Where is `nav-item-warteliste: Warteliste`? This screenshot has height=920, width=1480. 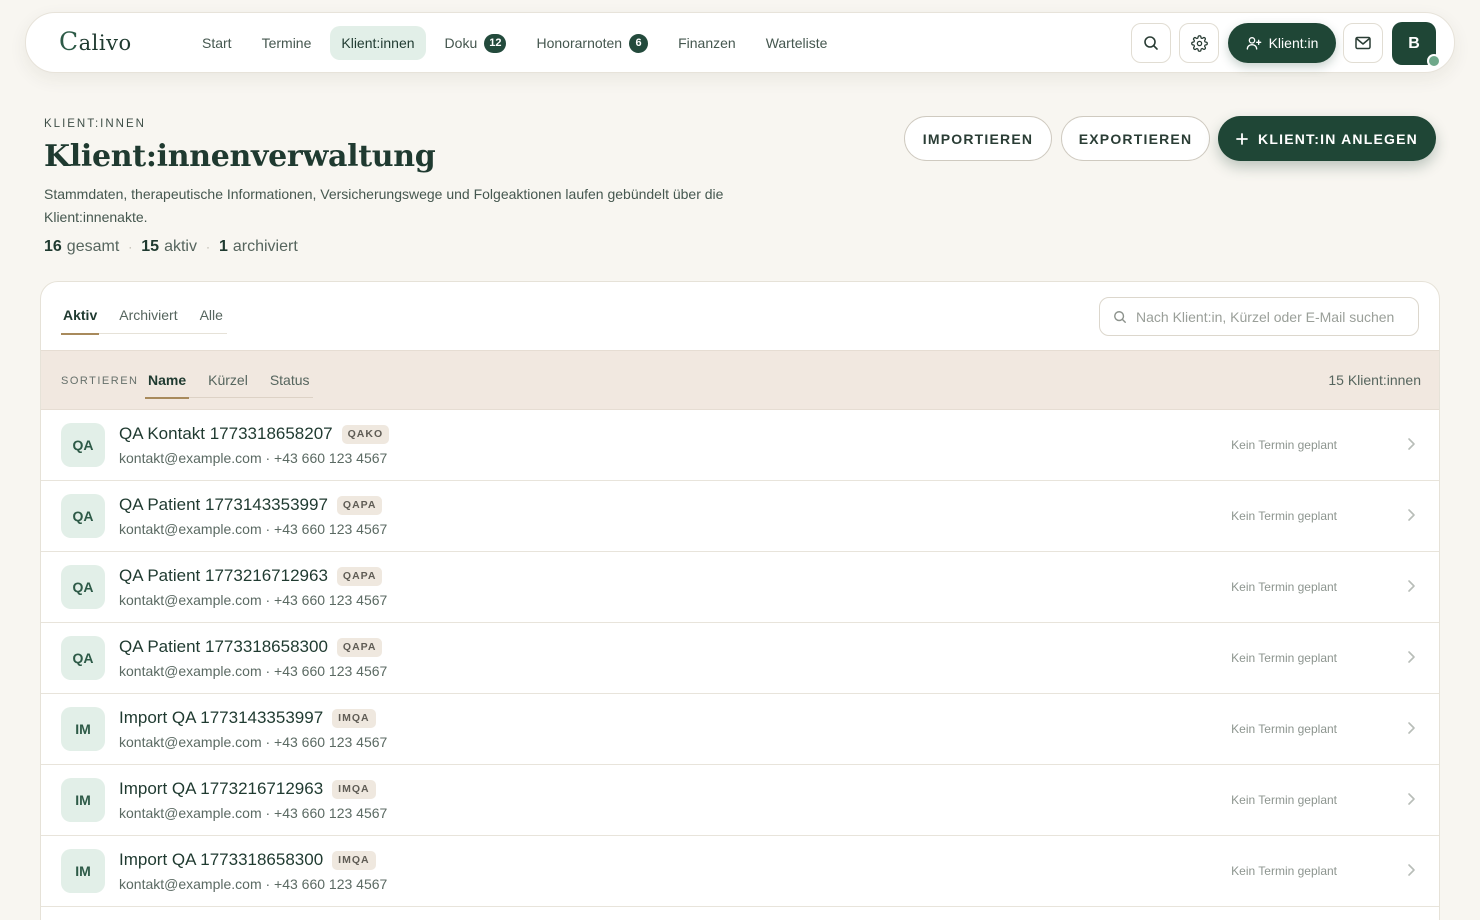
nav-item-warteliste: Warteliste is located at coordinates (797, 43).